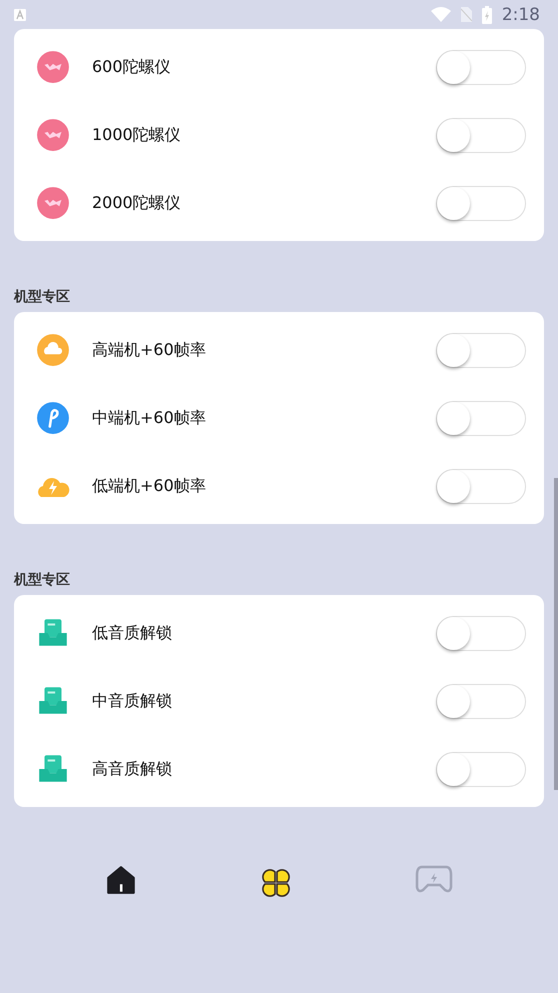 Image resolution: width=558 pixels, height=993 pixels. I want to click on option-label: 600陀螺仪, so click(132, 67).